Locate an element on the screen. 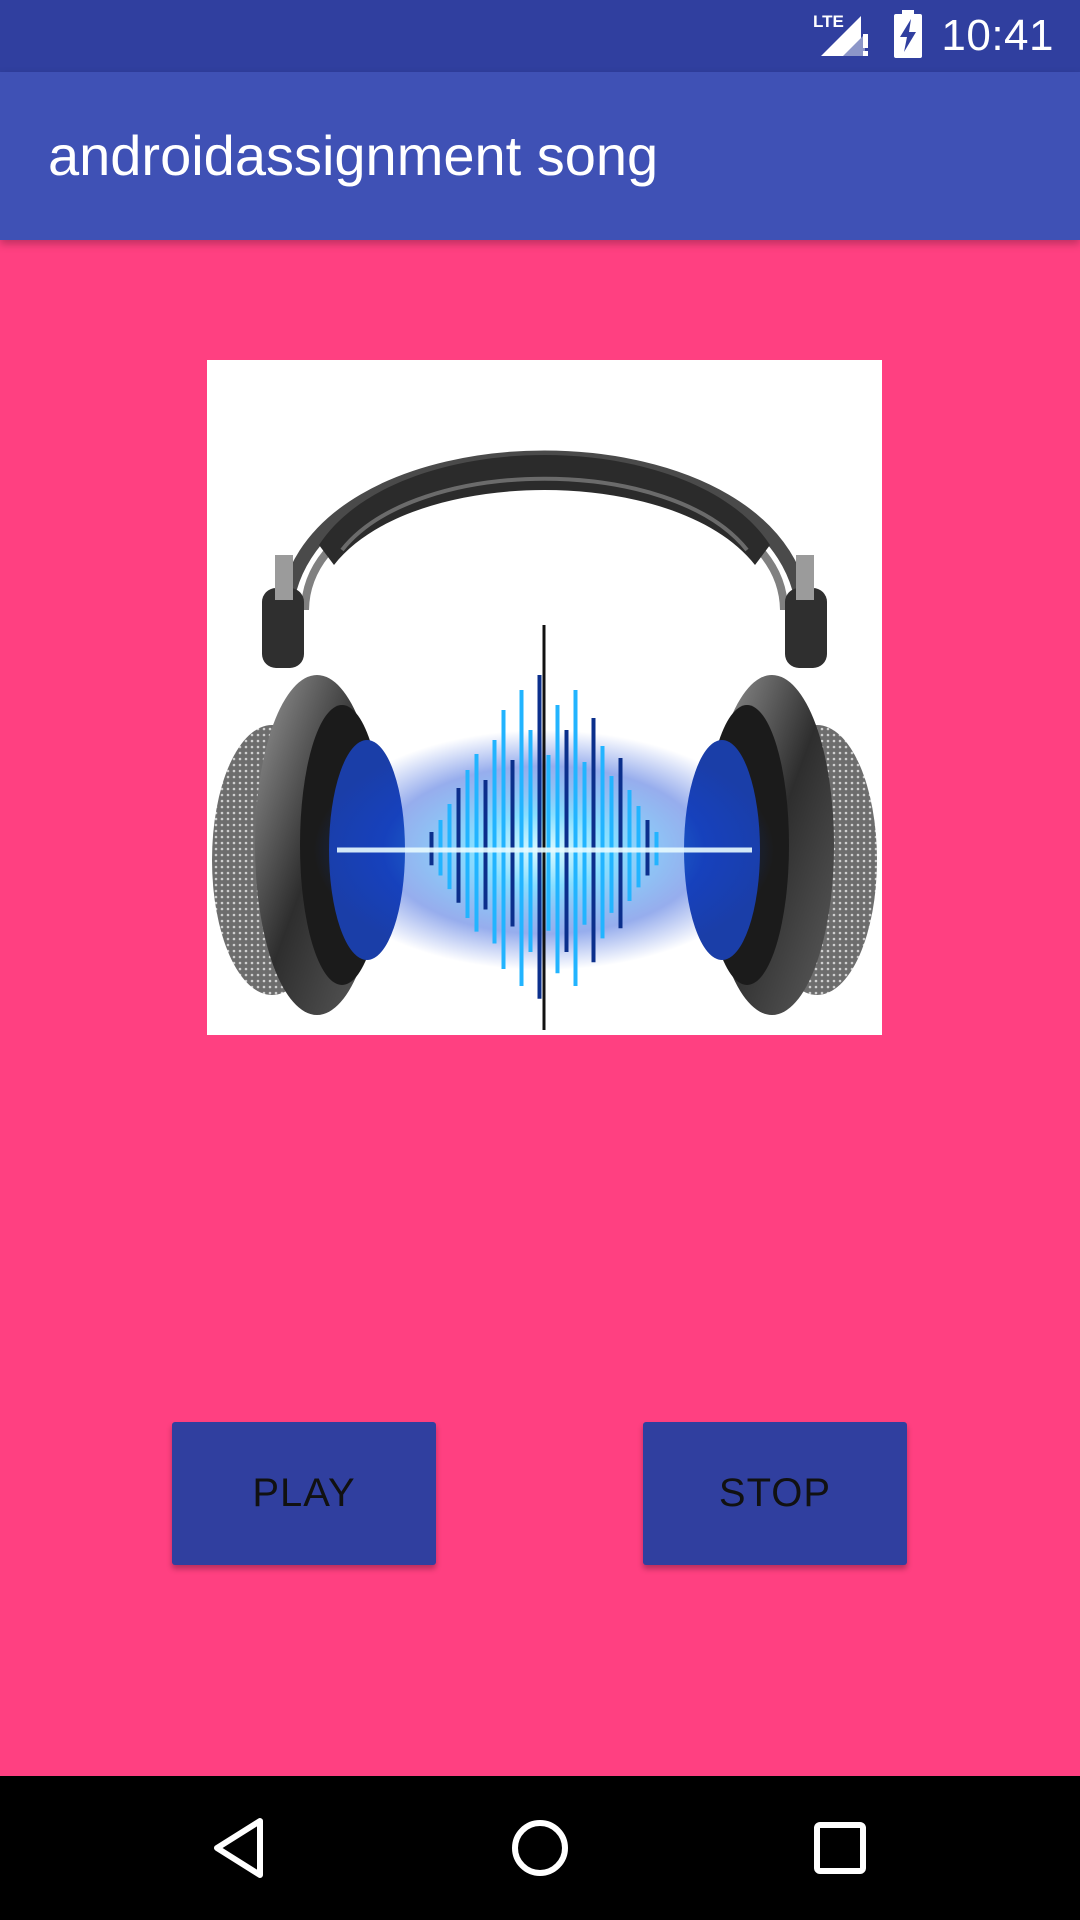 The image size is (1080, 1920). navigation-bar is located at coordinates (540, 1848).